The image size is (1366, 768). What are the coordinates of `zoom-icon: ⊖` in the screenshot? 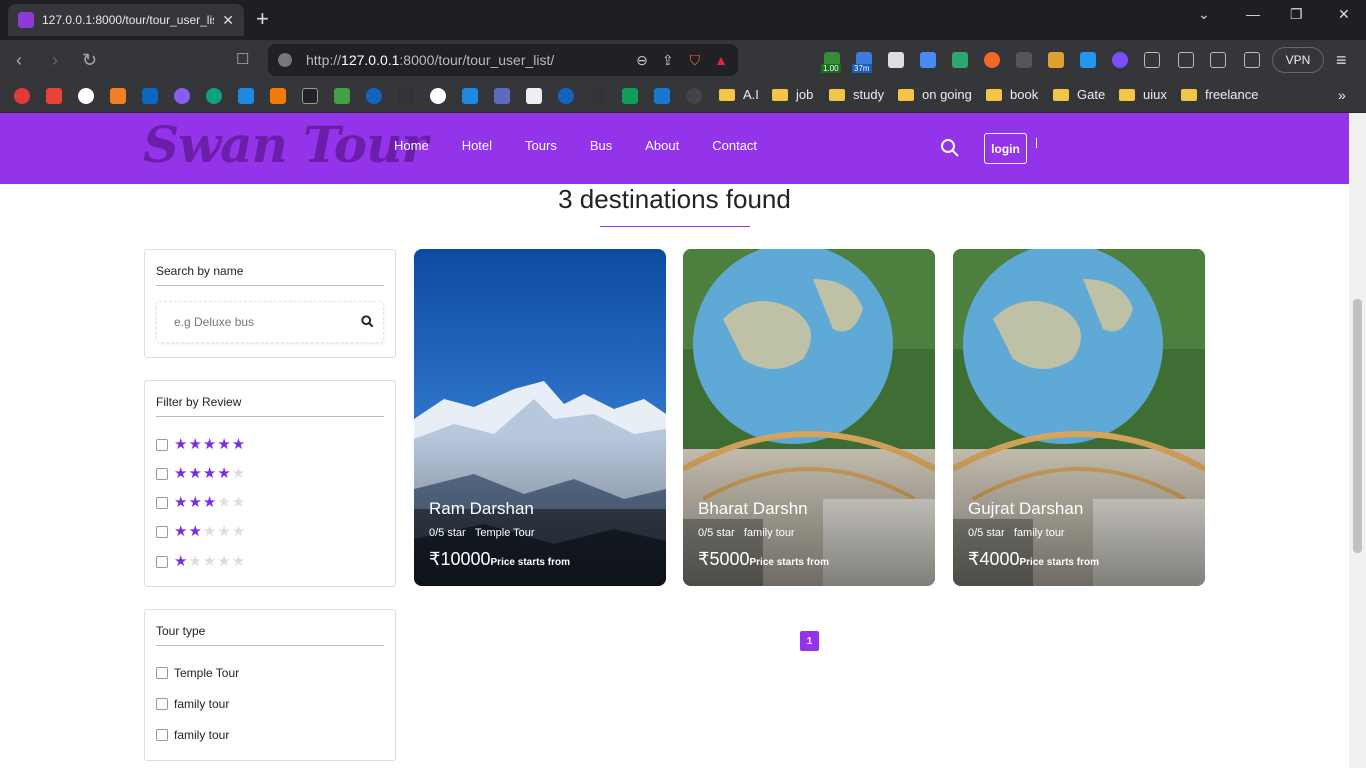 It's located at (642, 60).